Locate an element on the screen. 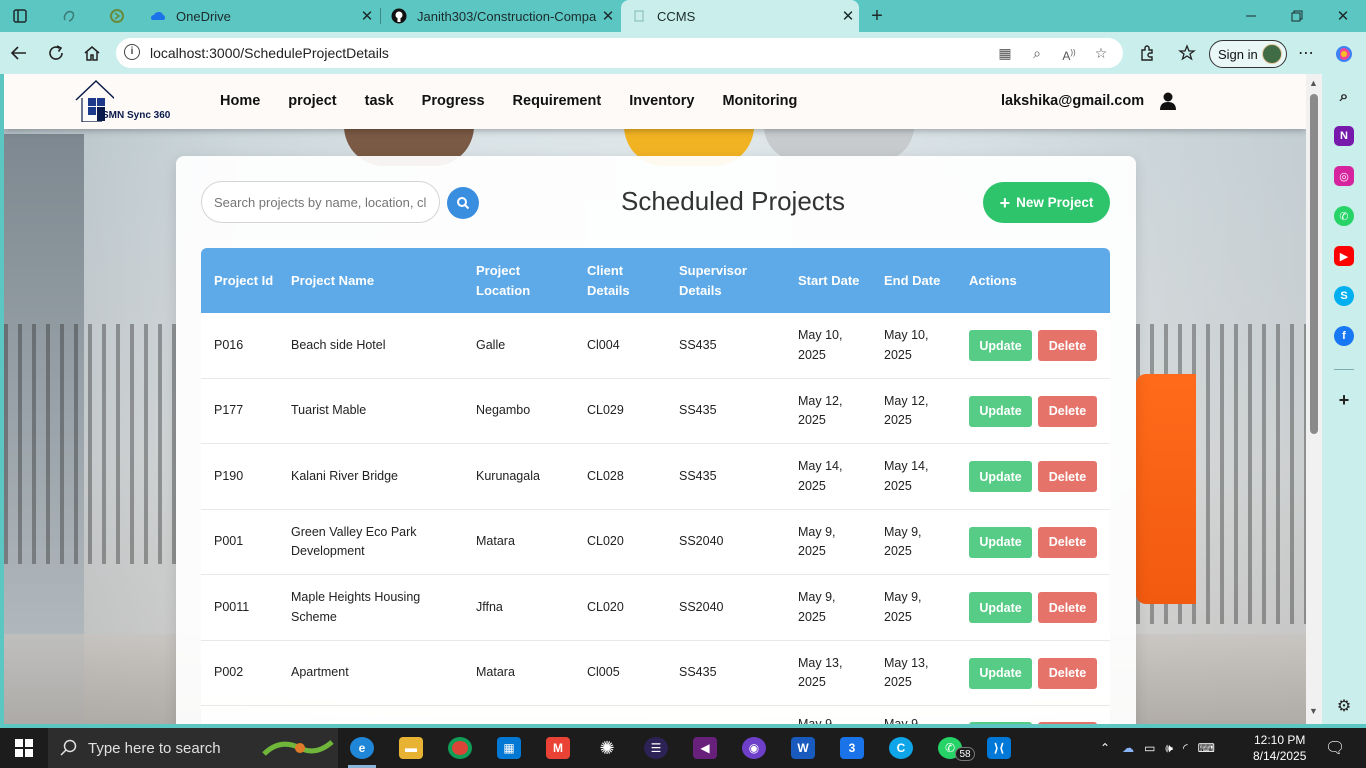 This screenshot has height=768, width=1366. wifi-icon: ◜ is located at coordinates (1185, 748).